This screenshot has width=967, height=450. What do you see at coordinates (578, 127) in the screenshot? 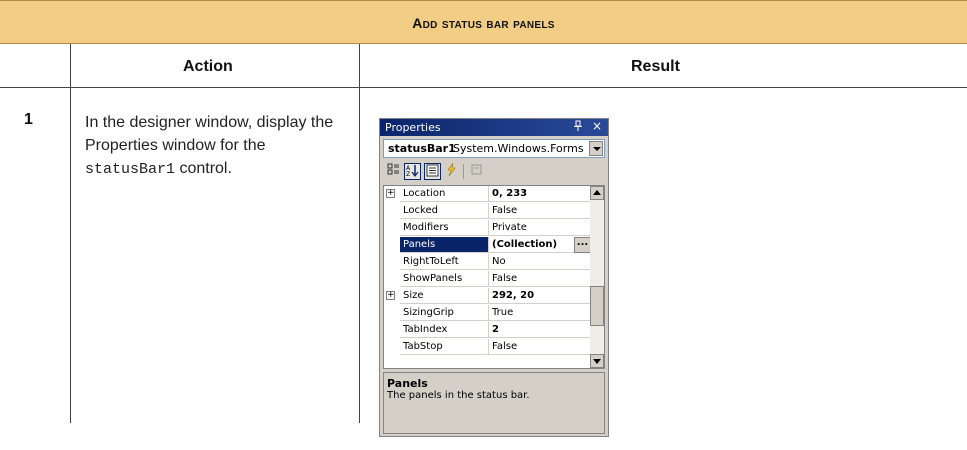
I see `pin-icon` at bounding box center [578, 127].